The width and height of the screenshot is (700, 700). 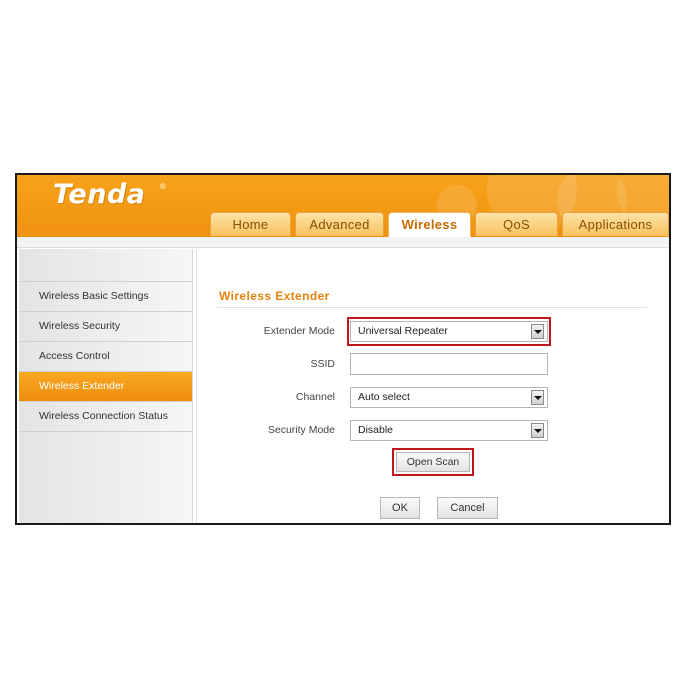 What do you see at coordinates (384, 397) in the screenshot?
I see `channel-value: Auto select` at bounding box center [384, 397].